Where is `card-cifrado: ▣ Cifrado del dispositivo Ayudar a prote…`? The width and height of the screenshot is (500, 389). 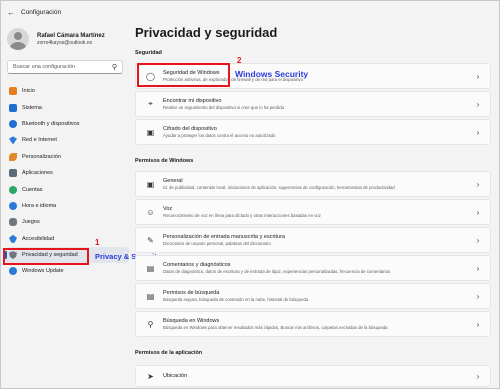 card-cifrado: ▣ Cifrado del dispositivo Ayudar a prote… is located at coordinates (313, 132).